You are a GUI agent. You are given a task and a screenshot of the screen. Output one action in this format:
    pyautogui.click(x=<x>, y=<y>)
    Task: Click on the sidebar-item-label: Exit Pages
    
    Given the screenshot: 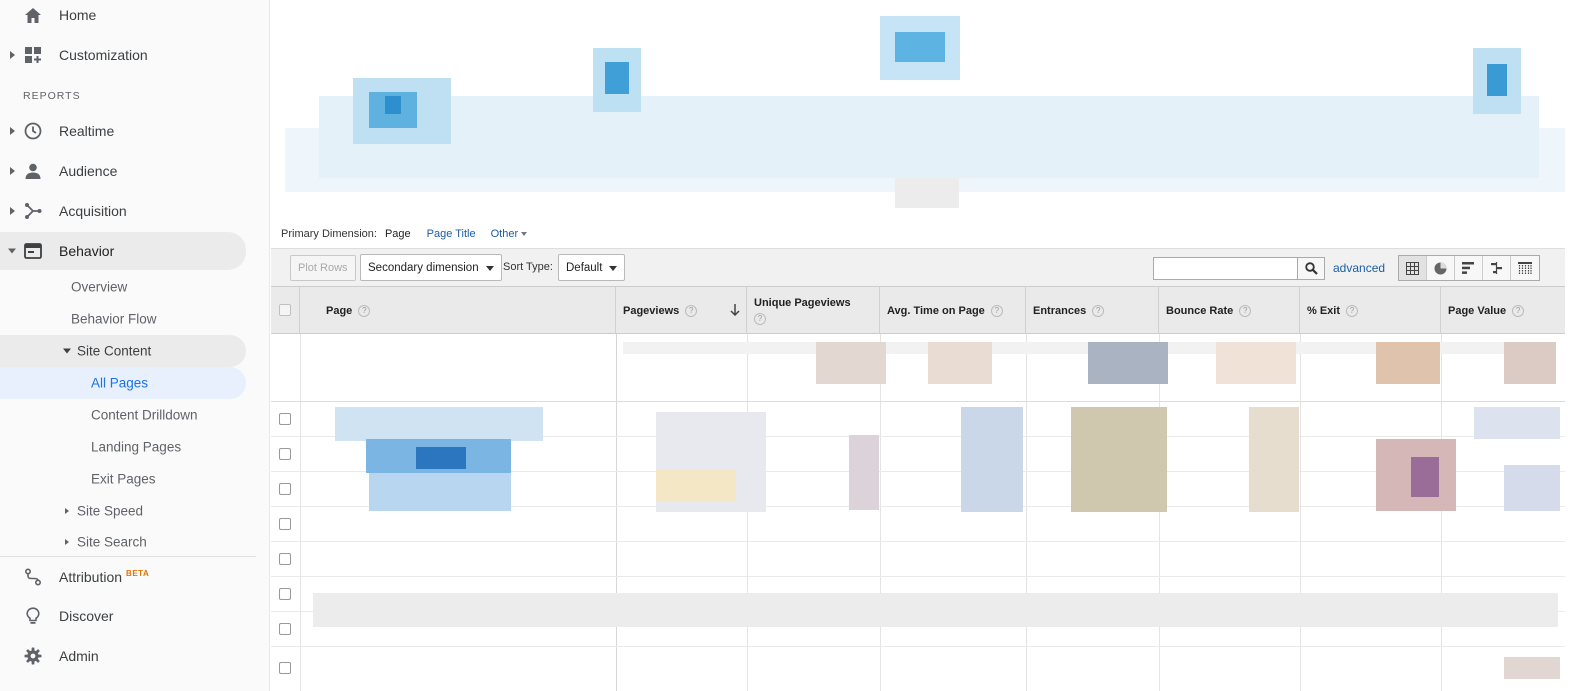 What is the action you would take?
    pyautogui.click(x=123, y=479)
    